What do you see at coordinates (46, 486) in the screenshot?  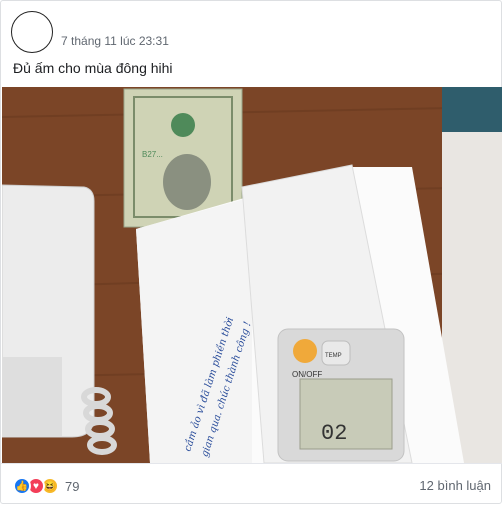 I see `reactions-summary: 👍 ♥ 😆 79` at bounding box center [46, 486].